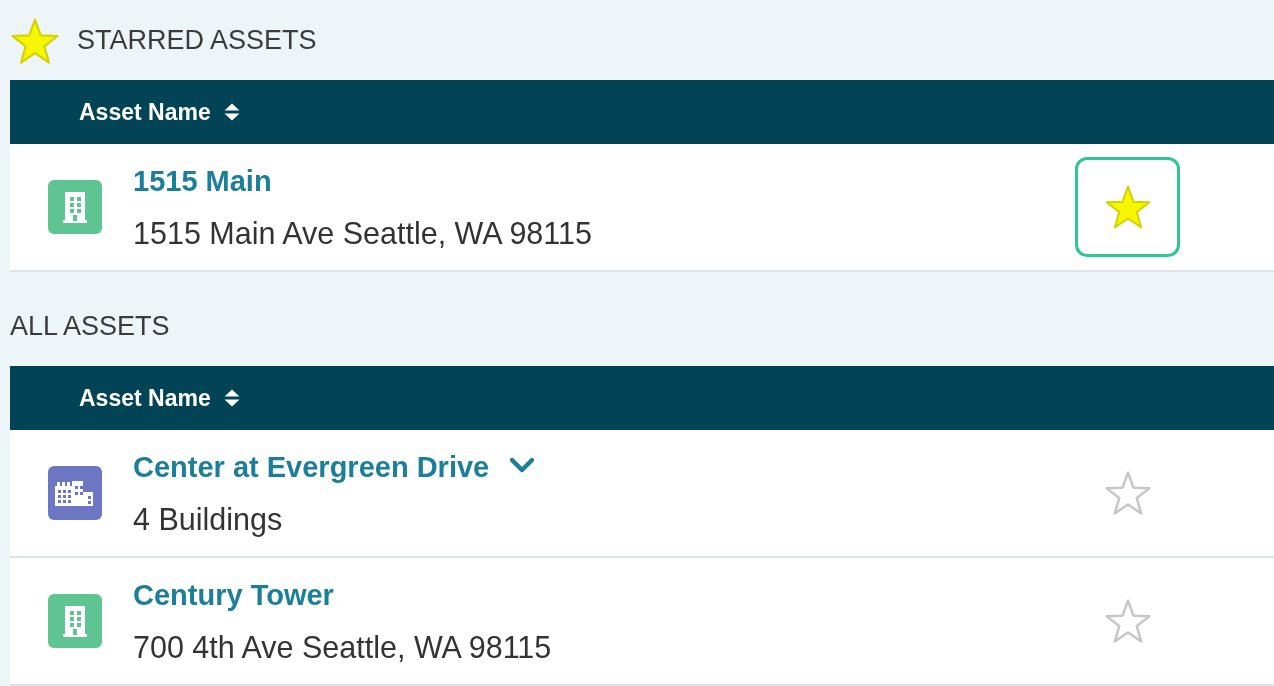 The image size is (1274, 686). Describe the element at coordinates (202, 181) in the screenshot. I see `asset-name-link: 1515 Main` at that location.